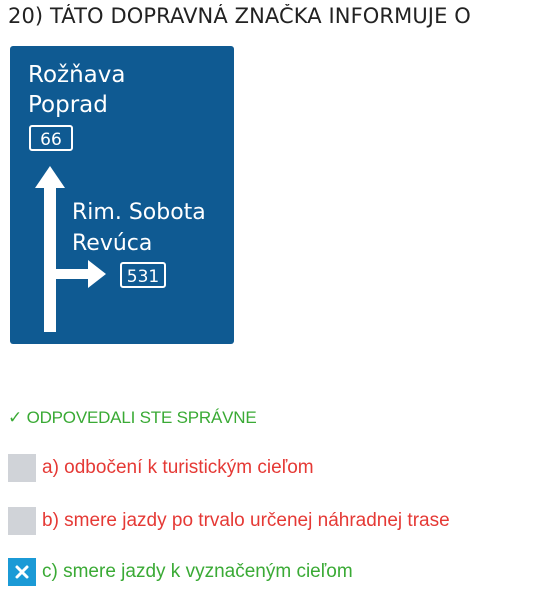  What do you see at coordinates (76, 75) in the screenshot?
I see `sign-destination-rozniava: Rožňava` at bounding box center [76, 75].